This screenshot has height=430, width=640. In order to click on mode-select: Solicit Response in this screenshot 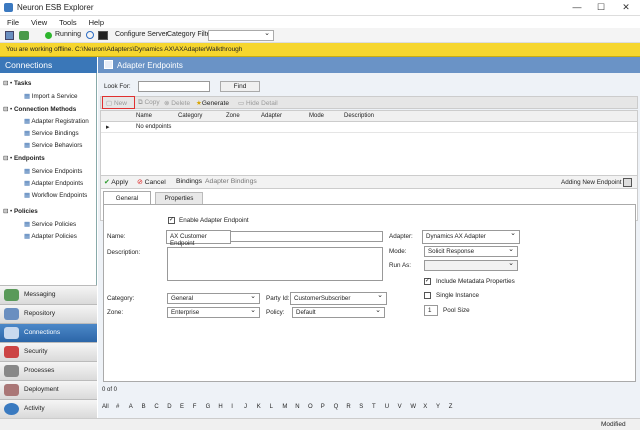, I will do `click(471, 251)`.